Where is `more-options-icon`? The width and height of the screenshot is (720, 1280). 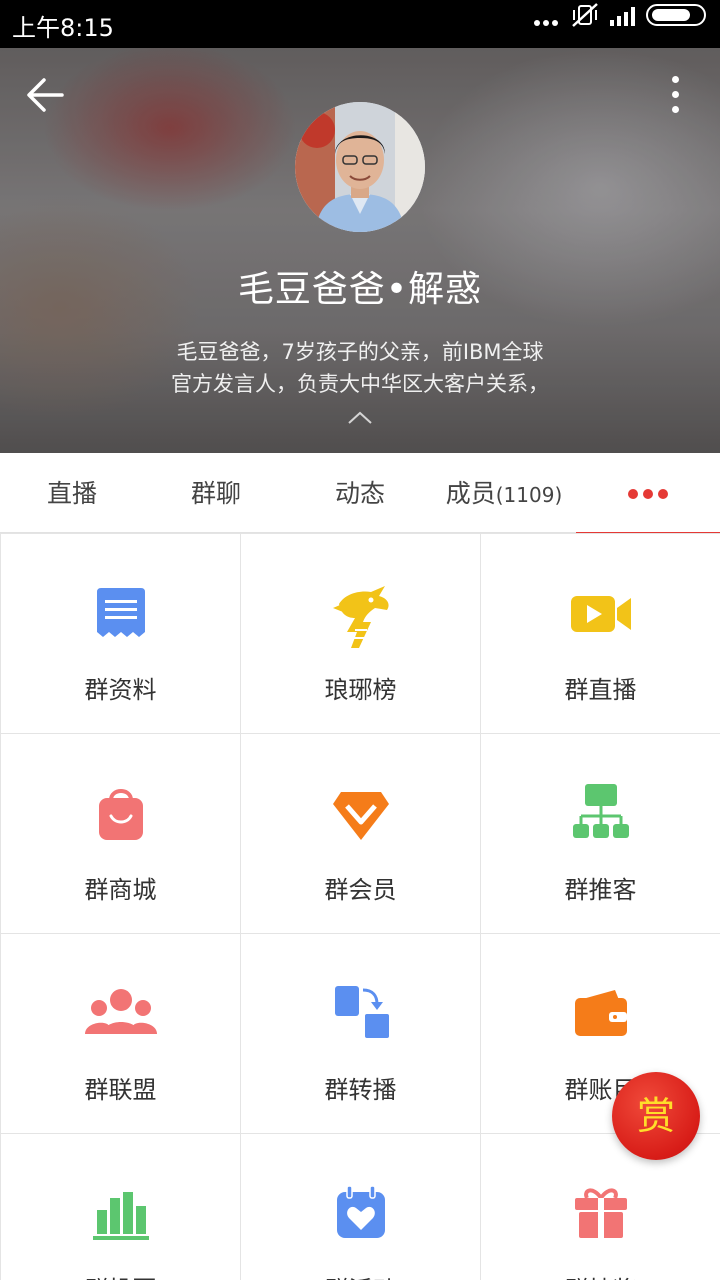 more-options-icon is located at coordinates (675, 95).